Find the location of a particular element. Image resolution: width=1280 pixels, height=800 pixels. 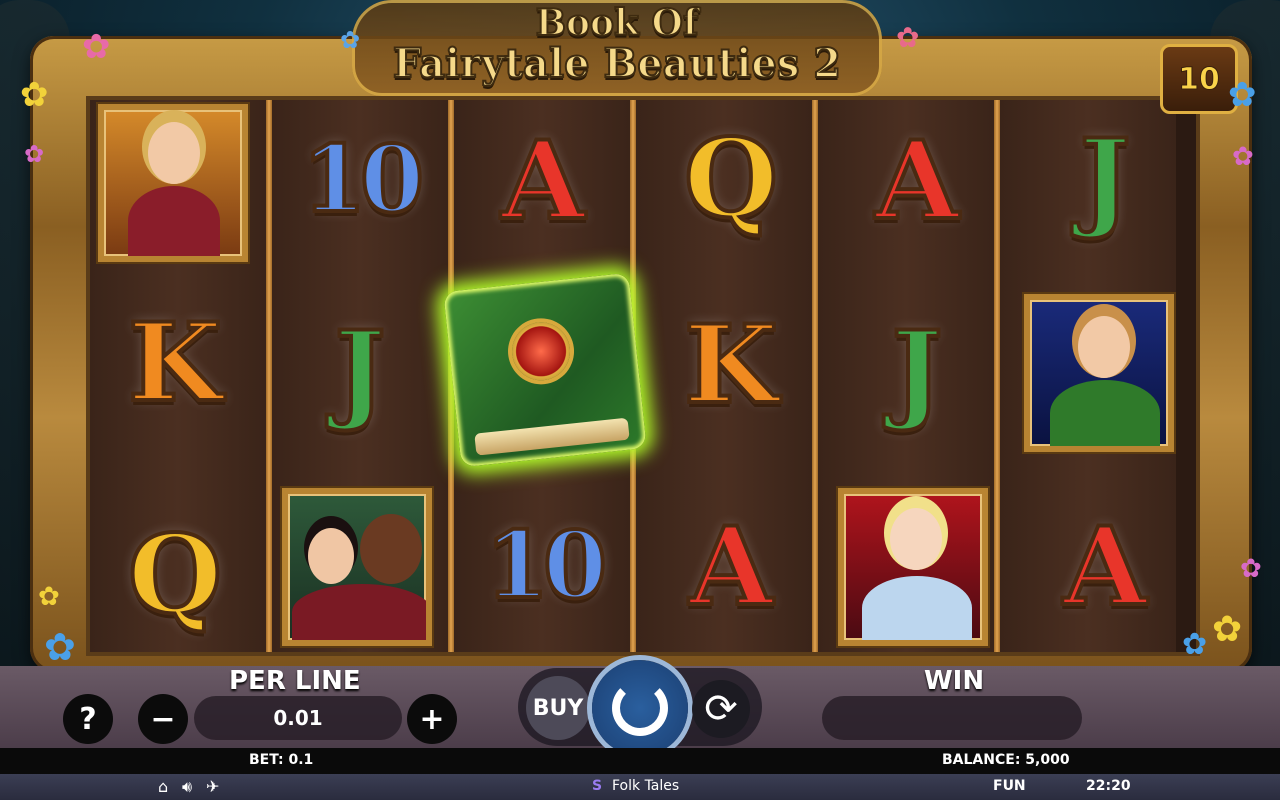

info-bar: BET: 0.1 BALANCE: 5,000 is located at coordinates (640, 761).